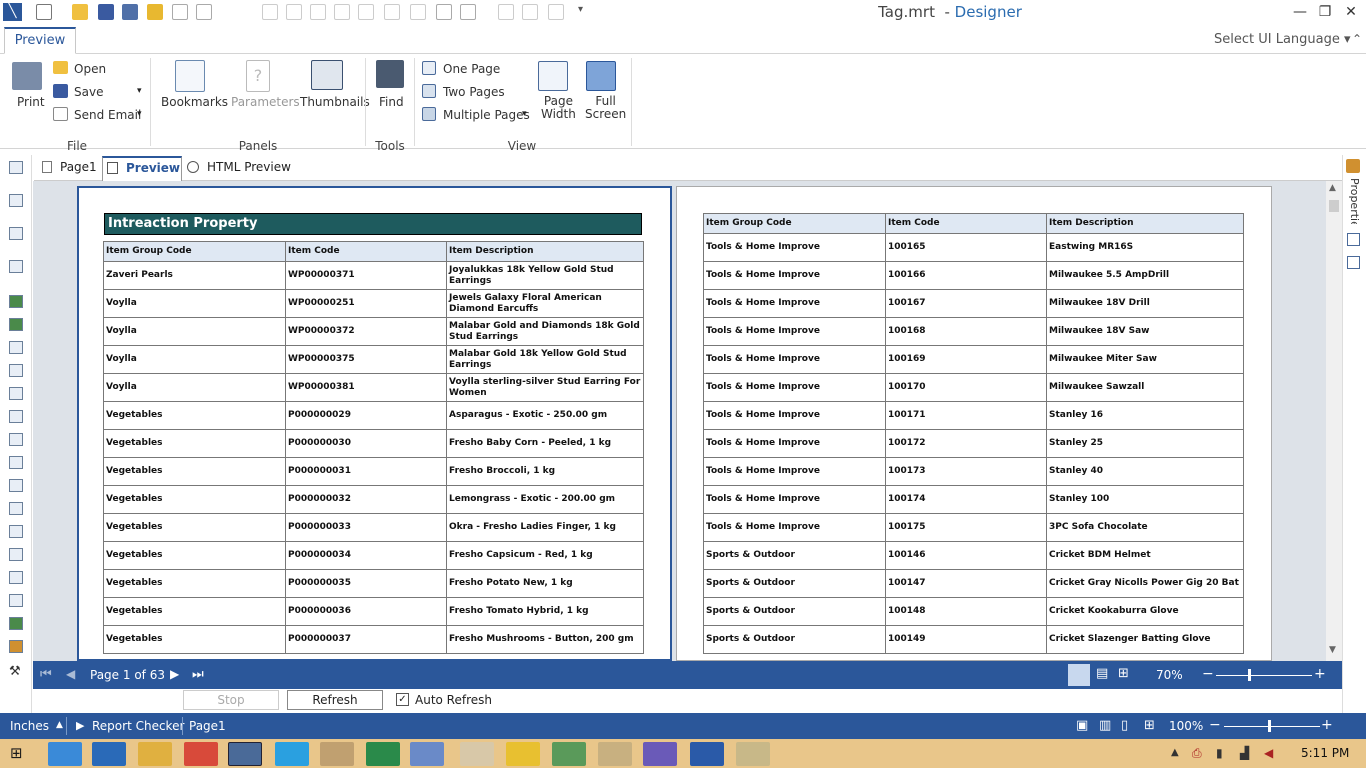  Describe the element at coordinates (155, 12) in the screenshot. I see `open-folder-icon` at that location.